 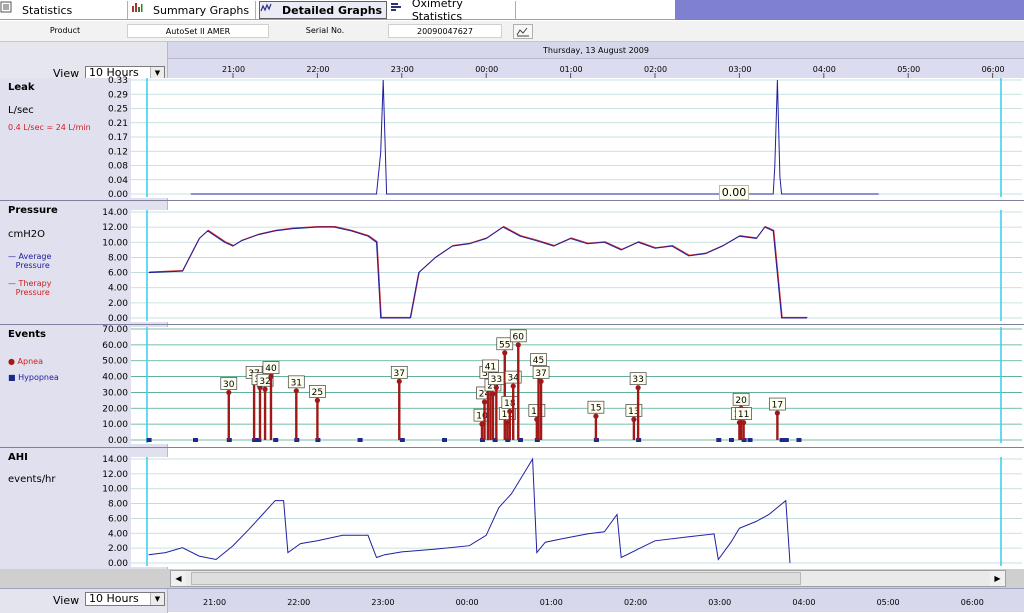 What do you see at coordinates (157, 599) in the screenshot?
I see `chevron-down-icon: ▼` at bounding box center [157, 599].